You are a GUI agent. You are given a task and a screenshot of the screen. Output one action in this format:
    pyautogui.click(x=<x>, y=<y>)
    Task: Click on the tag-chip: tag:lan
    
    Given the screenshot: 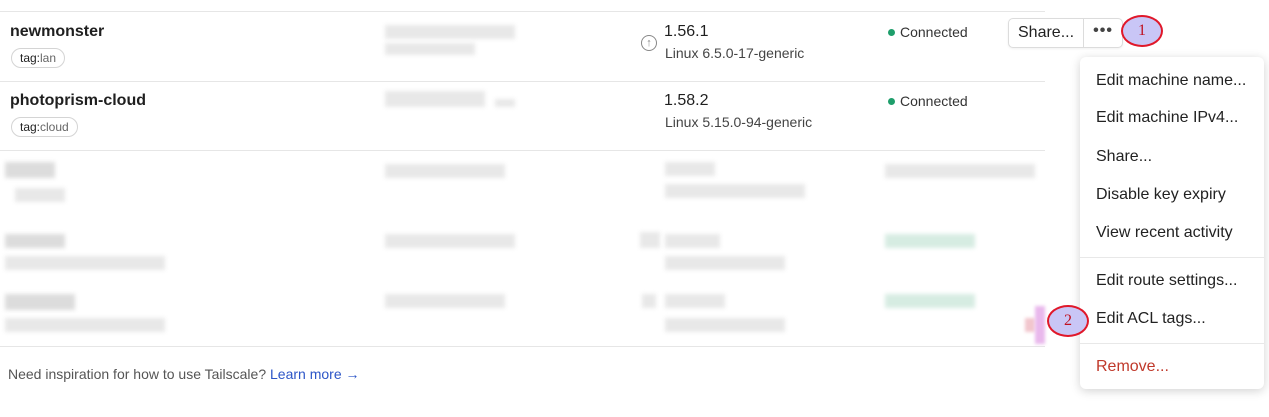 What is the action you would take?
    pyautogui.click(x=38, y=58)
    